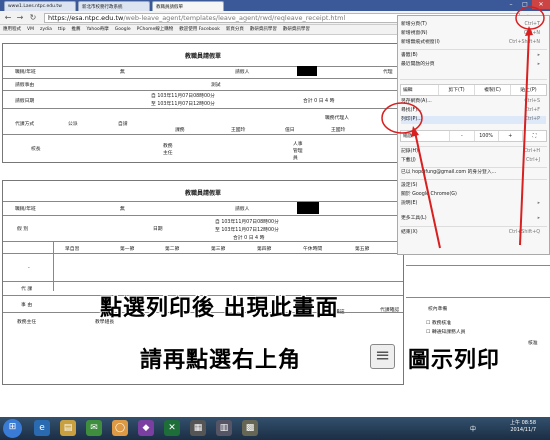 The width and height of the screenshot is (550, 440). What do you see at coordinates (402, 118) in the screenshot?
I see `highlight-print-circle` at bounding box center [402, 118].